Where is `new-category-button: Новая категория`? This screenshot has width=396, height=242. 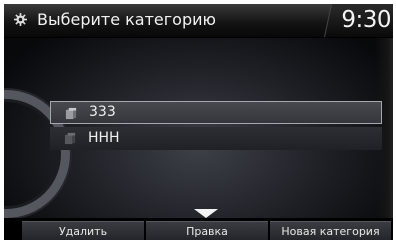
new-category-button: Новая категория is located at coordinates (330, 230).